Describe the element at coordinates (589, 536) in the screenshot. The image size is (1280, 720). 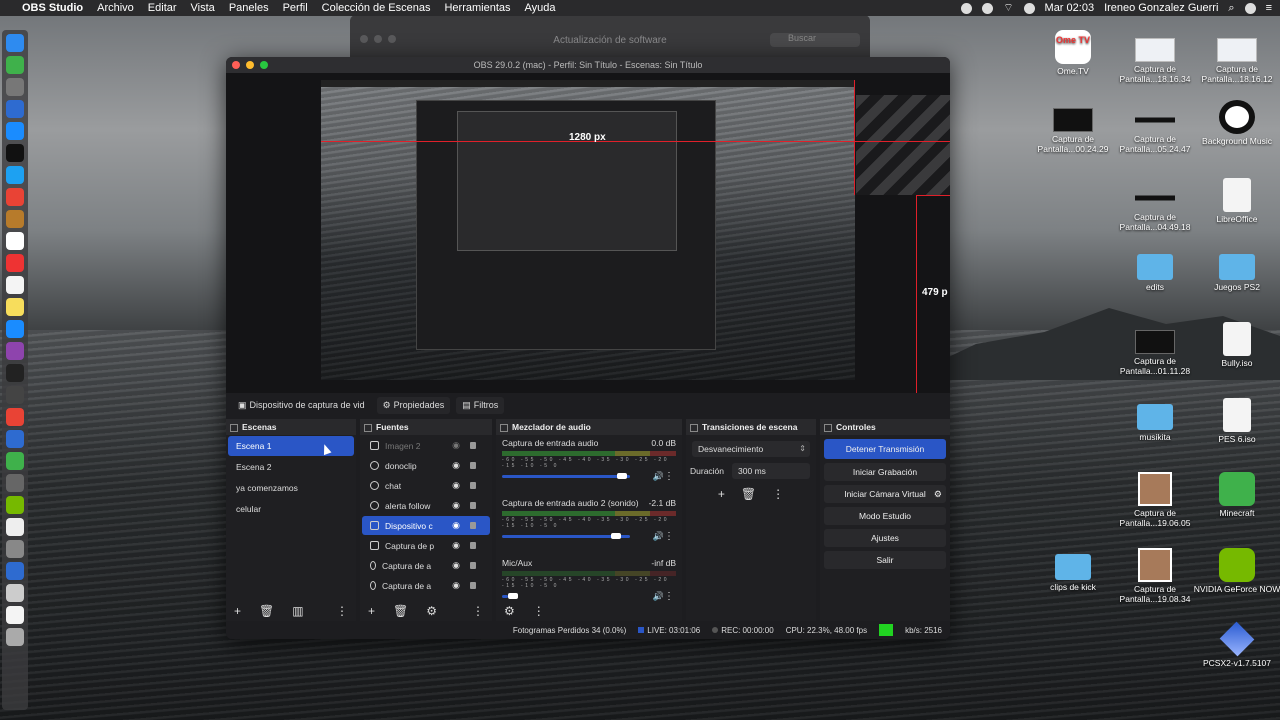
I see `volume-slider: 🔊 ⋮` at that location.